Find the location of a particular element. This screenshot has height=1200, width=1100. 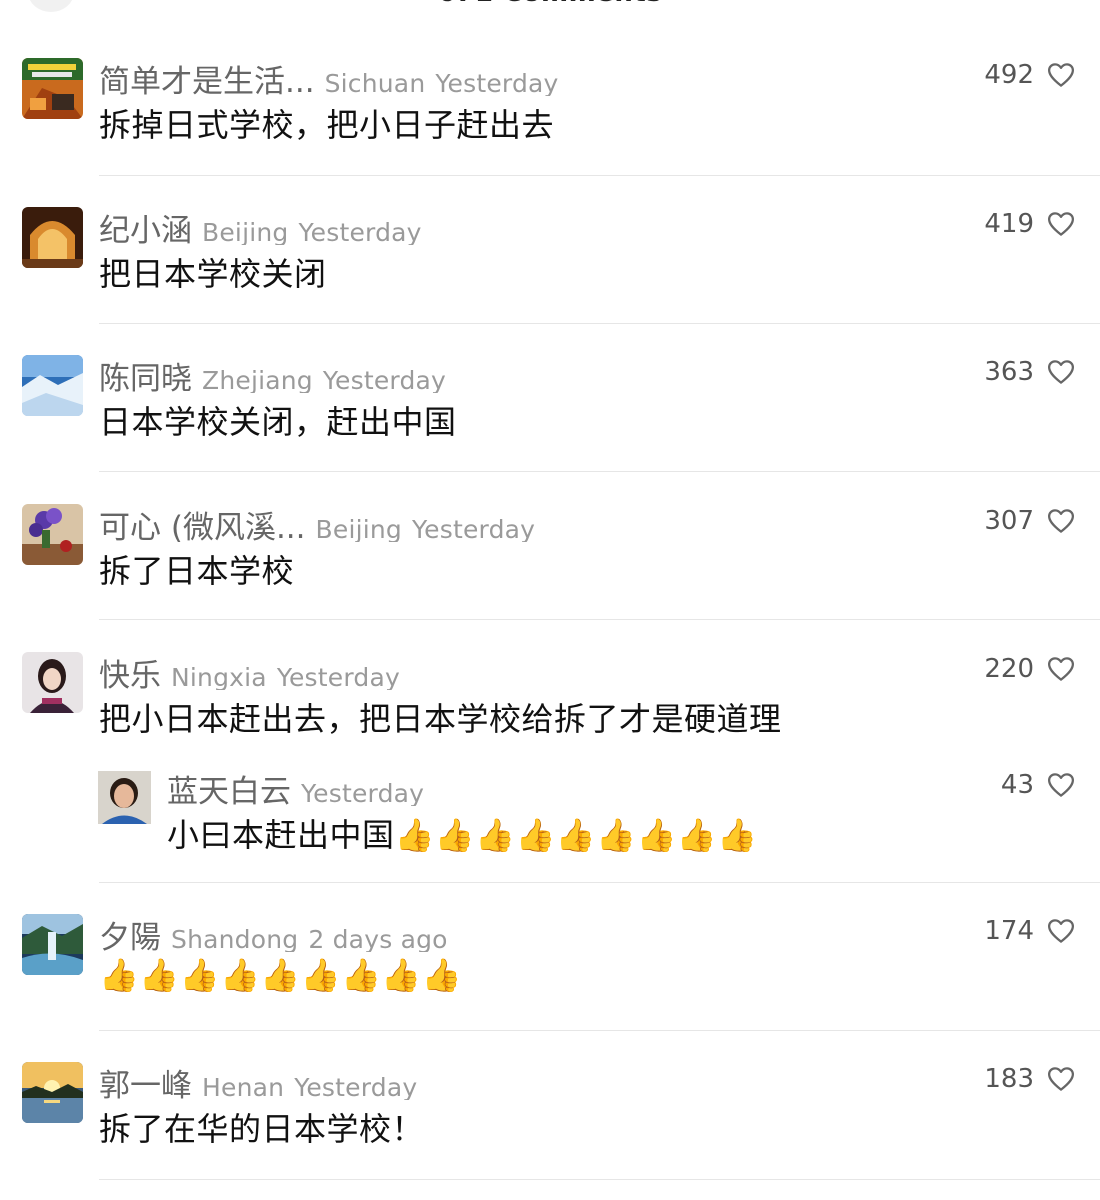

comment-text: 拆了在华的日本学校！ is located at coordinates (262, 1129).